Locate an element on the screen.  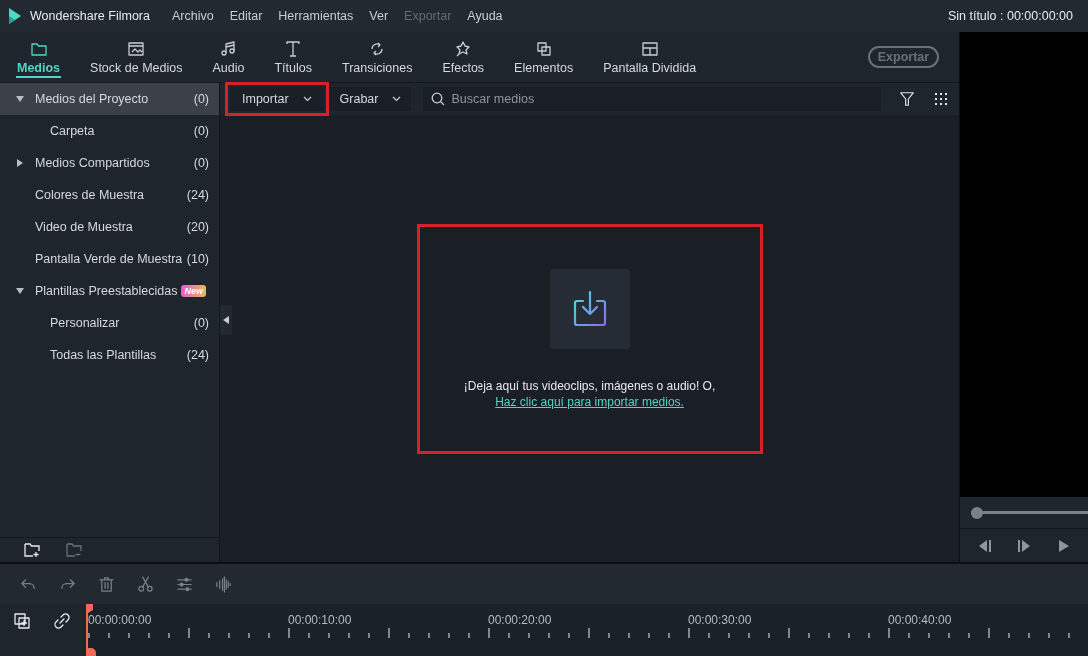
split-layout-icon is located at coordinates (649, 48).